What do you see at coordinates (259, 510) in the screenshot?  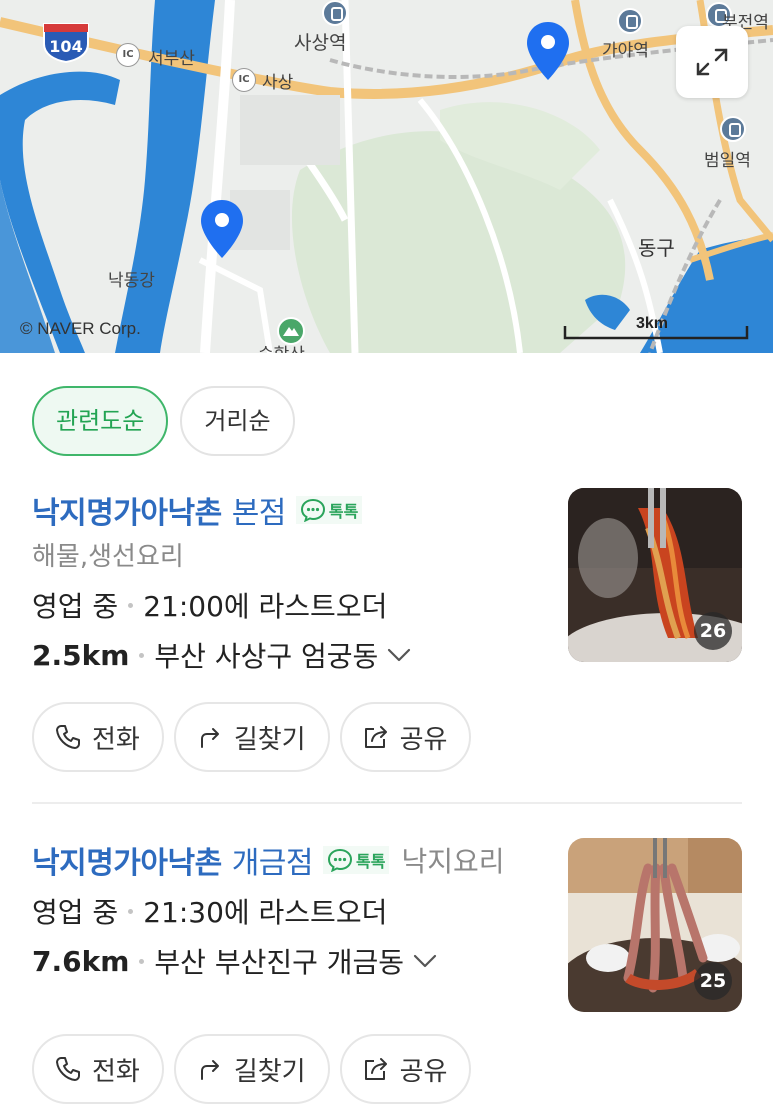 I see `place-branch: 본점` at bounding box center [259, 510].